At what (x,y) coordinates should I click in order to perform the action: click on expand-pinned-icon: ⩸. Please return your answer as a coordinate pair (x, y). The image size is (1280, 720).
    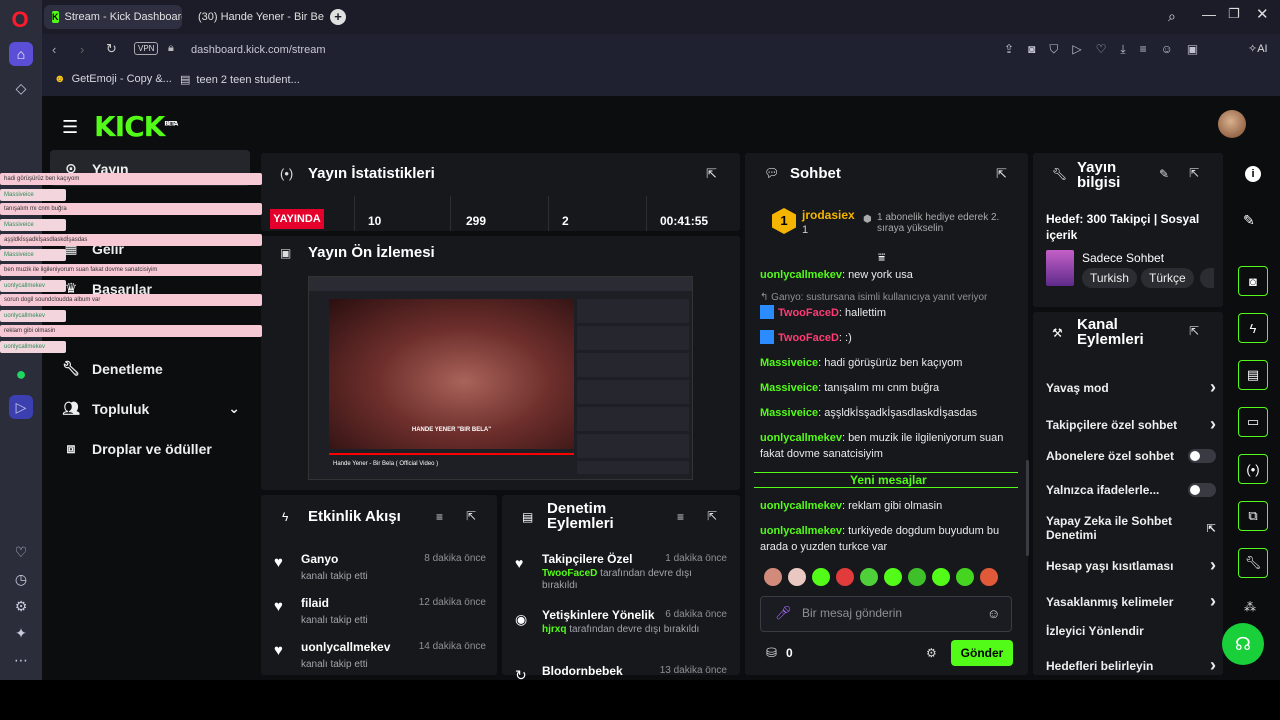
    Looking at the image, I should click on (881, 257).